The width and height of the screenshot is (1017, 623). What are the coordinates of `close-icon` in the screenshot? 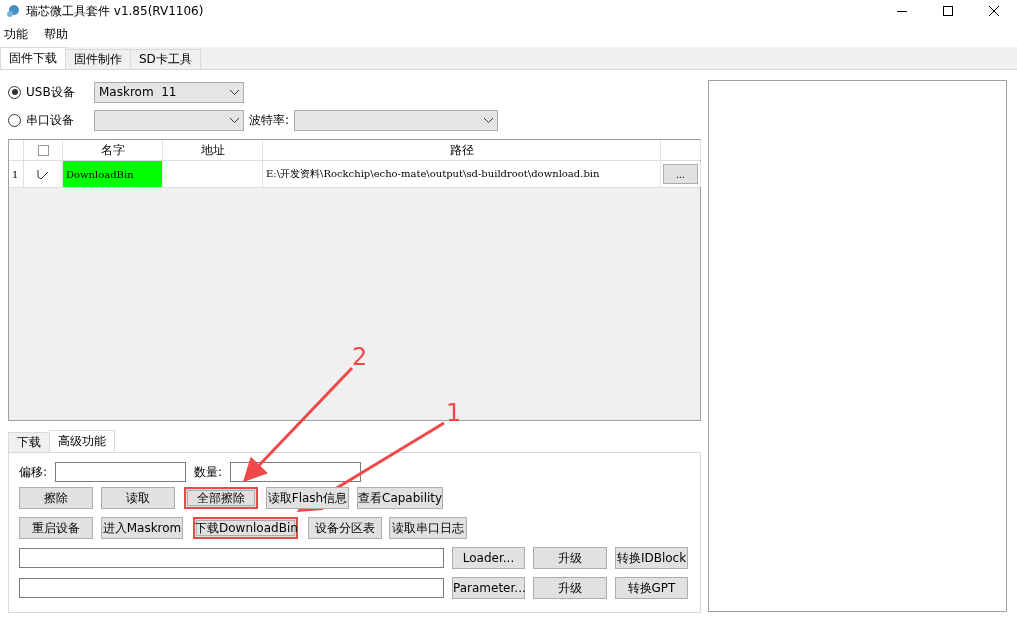 It's located at (994, 11).